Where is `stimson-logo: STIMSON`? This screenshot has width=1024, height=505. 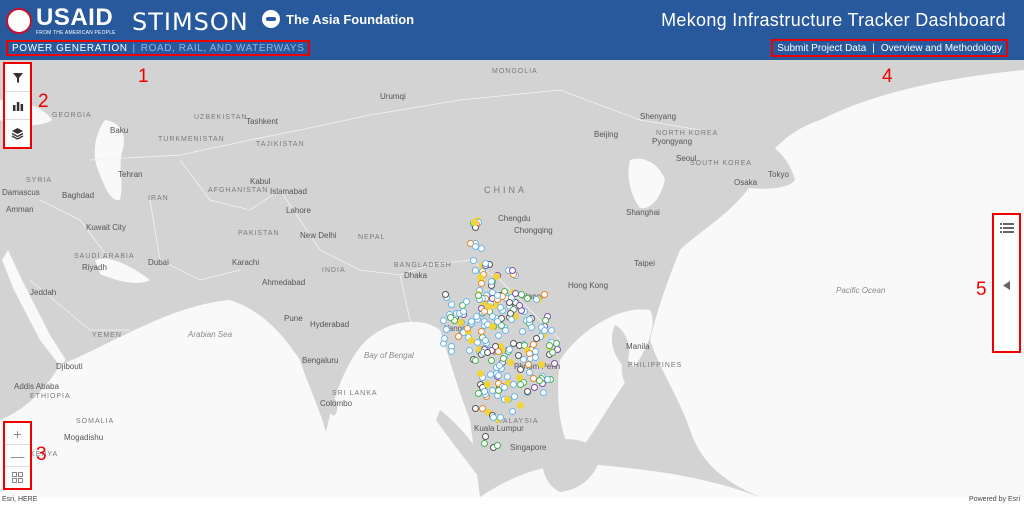
stimson-logo: STIMSON is located at coordinates (190, 22).